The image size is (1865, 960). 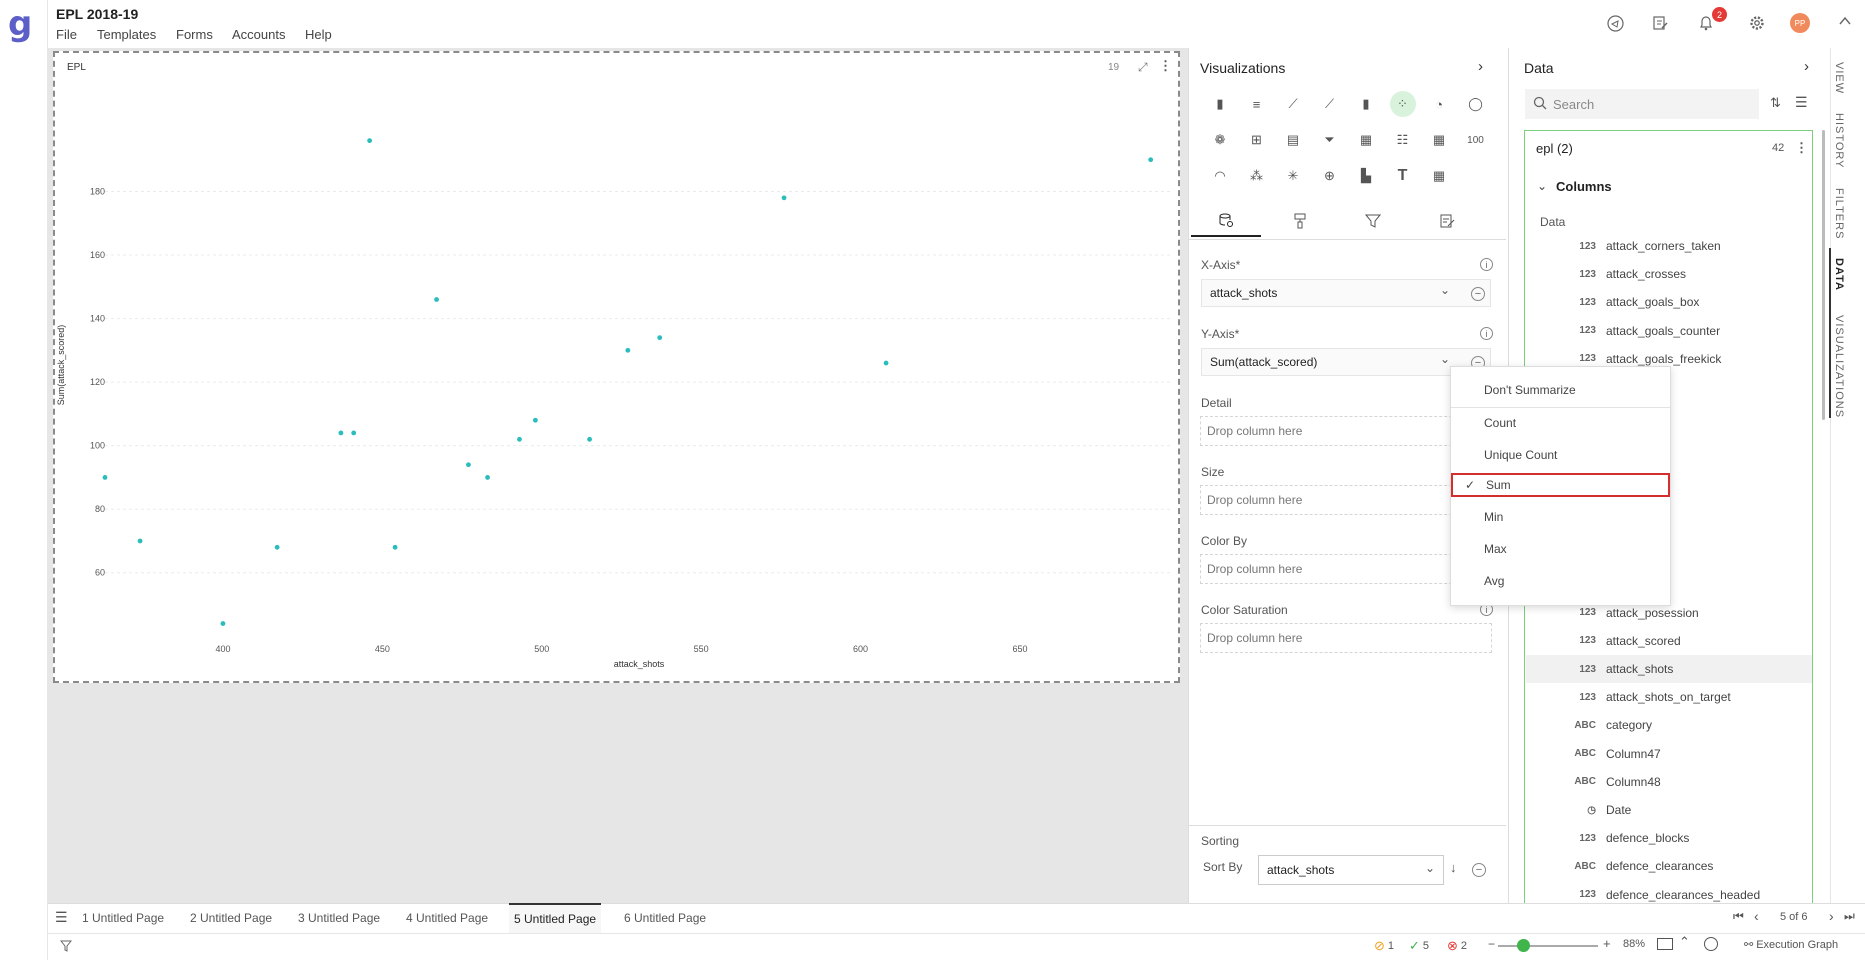 What do you see at coordinates (1257, 176) in the screenshot?
I see `bubble-icon: ⁂` at bounding box center [1257, 176].